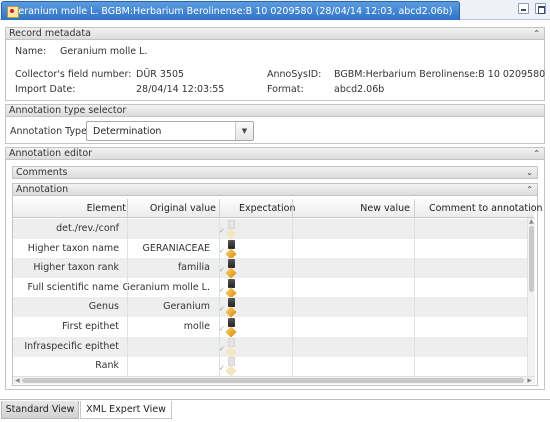 The image size is (550, 422). Describe the element at coordinates (275, 410) in the screenshot. I see `view-tab-bar: Standard View XML Expert View` at that location.